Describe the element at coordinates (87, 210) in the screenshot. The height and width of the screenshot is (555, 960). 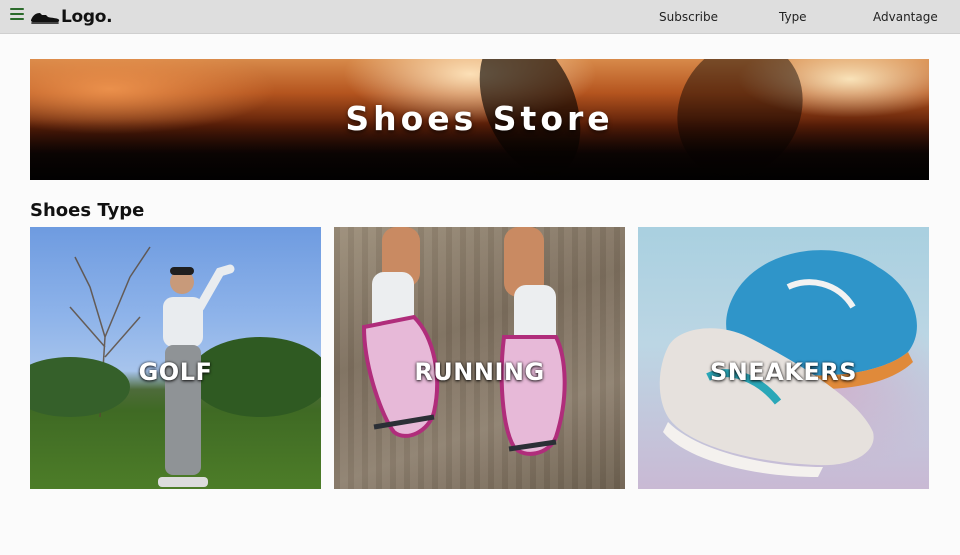
I see `section-title: Shoes Type` at that location.